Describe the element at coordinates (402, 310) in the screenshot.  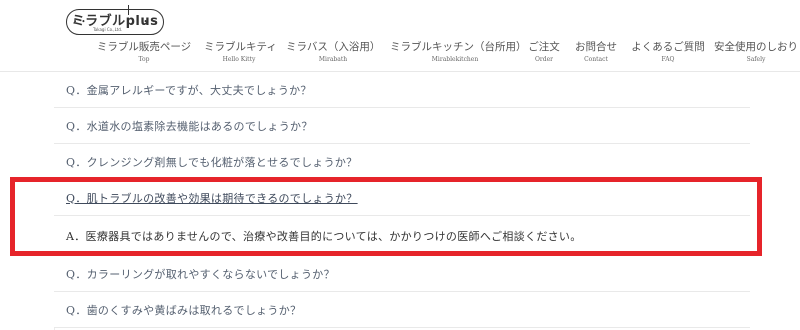
I see `faq-question-teeth: Q．歯のくすみや黄ばみは取れるでしょうか？` at that location.